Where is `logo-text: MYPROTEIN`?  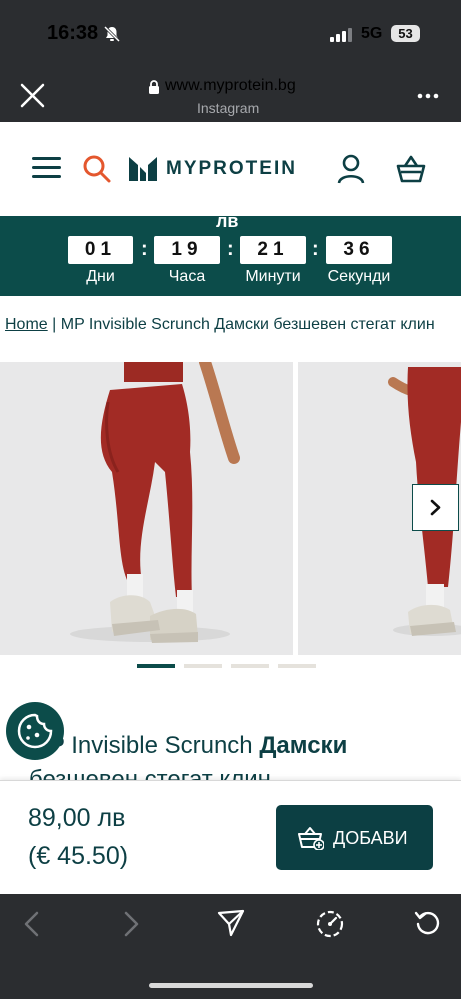
logo-text: MYPROTEIN is located at coordinates (231, 169).